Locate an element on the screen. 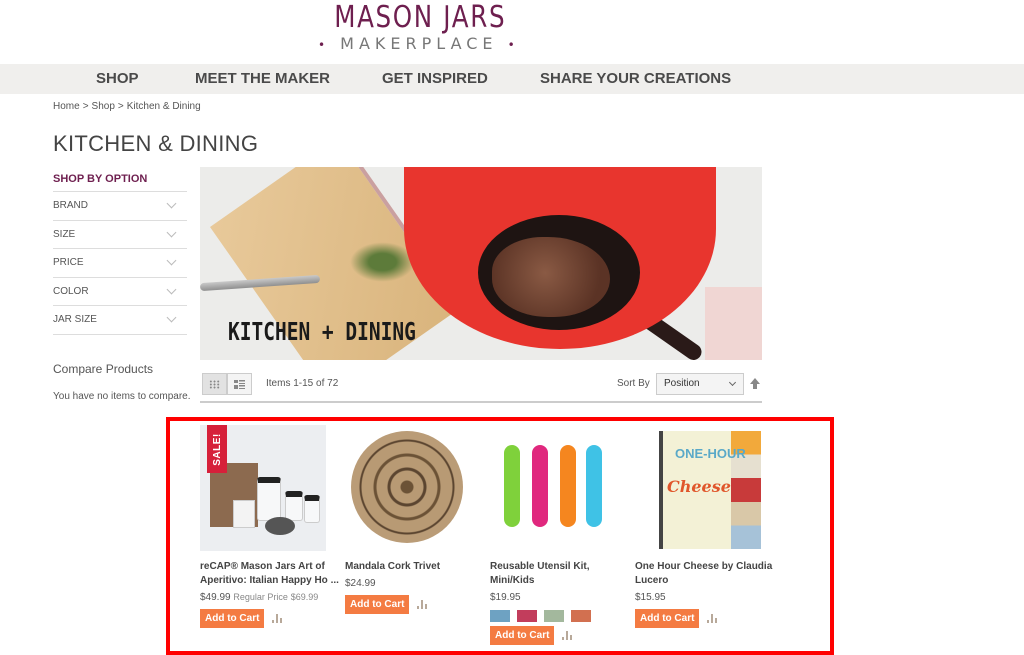  nav-item-share-your-creations: SHARE YOUR CREATIONS is located at coordinates (635, 79).